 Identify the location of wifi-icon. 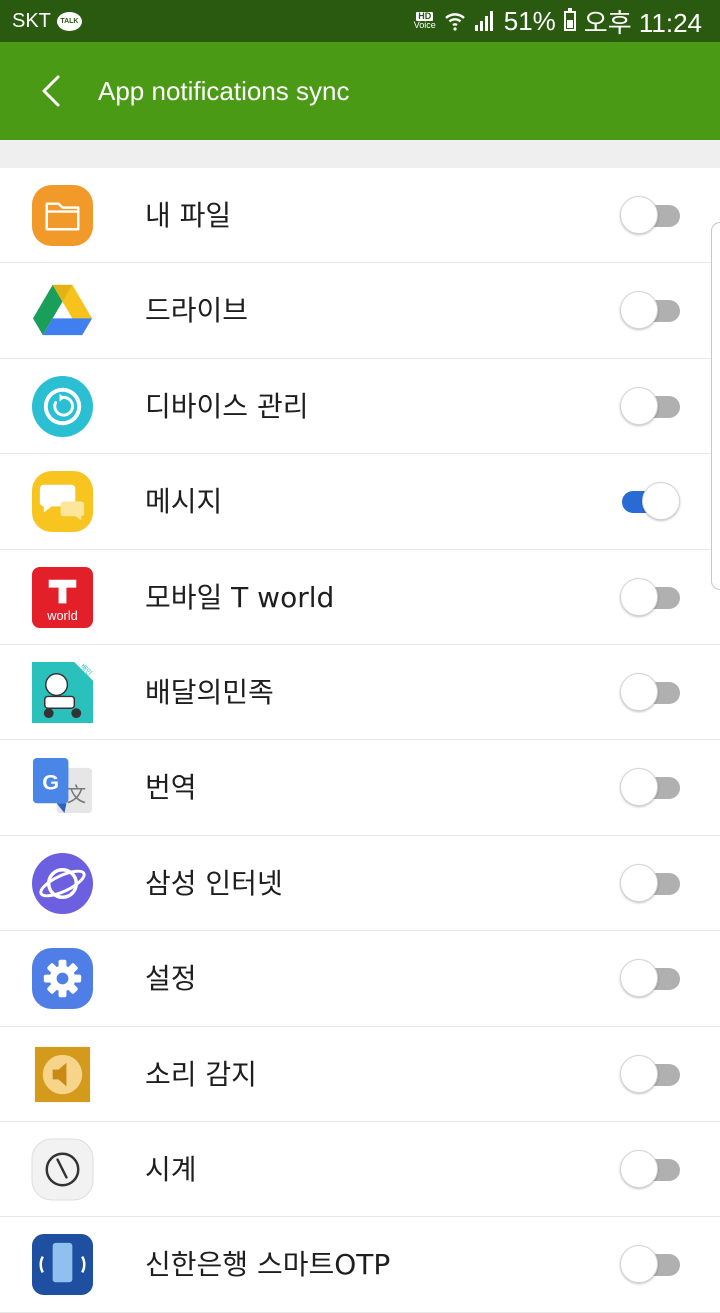
(454, 22).